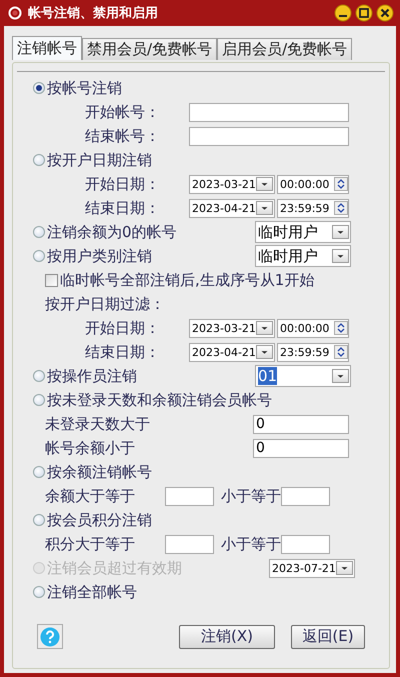 Image resolution: width=400 pixels, height=677 pixels. I want to click on checkbox, so click(51, 280).